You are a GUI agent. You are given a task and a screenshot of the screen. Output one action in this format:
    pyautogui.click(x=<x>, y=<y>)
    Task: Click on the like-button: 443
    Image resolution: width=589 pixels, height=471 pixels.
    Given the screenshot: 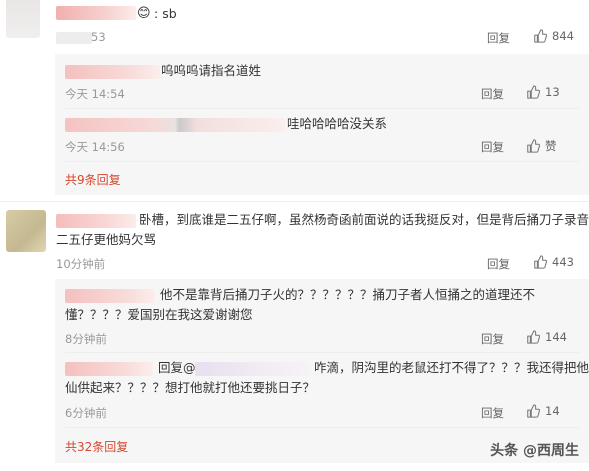 What is the action you would take?
    pyautogui.click(x=553, y=262)
    